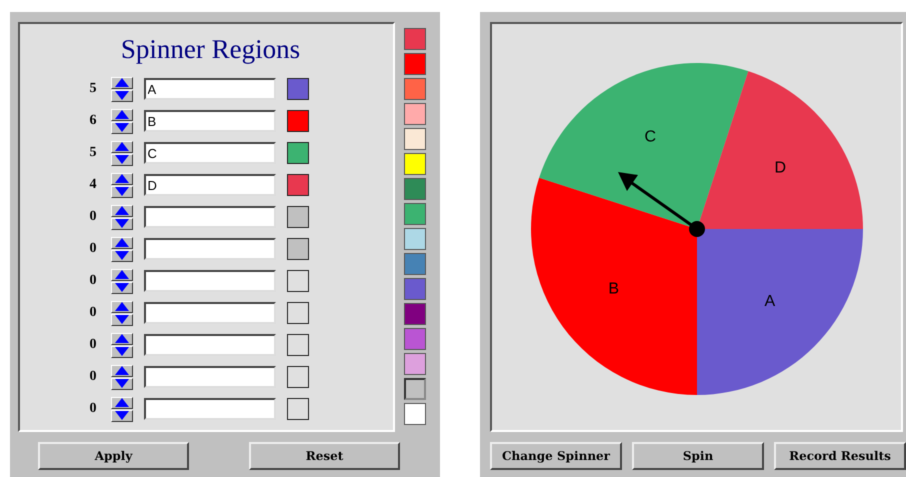 The width and height of the screenshot is (906, 477). What do you see at coordinates (840, 456) in the screenshot?
I see `action-button: Record Results` at bounding box center [840, 456].